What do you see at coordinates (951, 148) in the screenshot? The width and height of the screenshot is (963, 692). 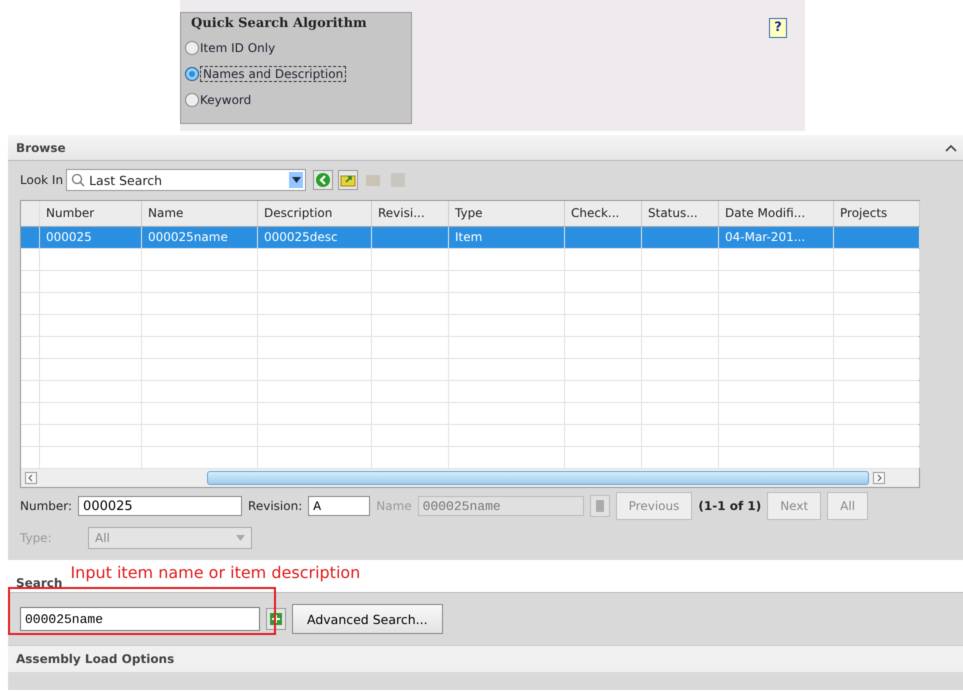 I see `collapse-icon` at bounding box center [951, 148].